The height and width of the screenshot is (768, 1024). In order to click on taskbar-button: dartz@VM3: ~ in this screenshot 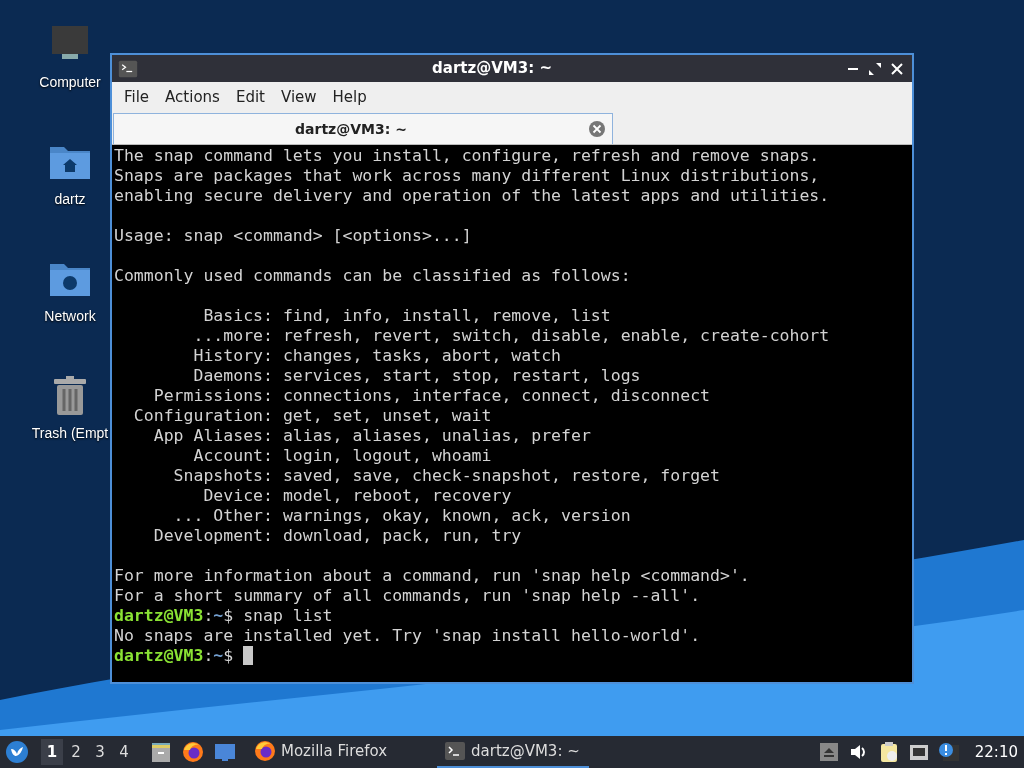, I will do `click(513, 752)`.